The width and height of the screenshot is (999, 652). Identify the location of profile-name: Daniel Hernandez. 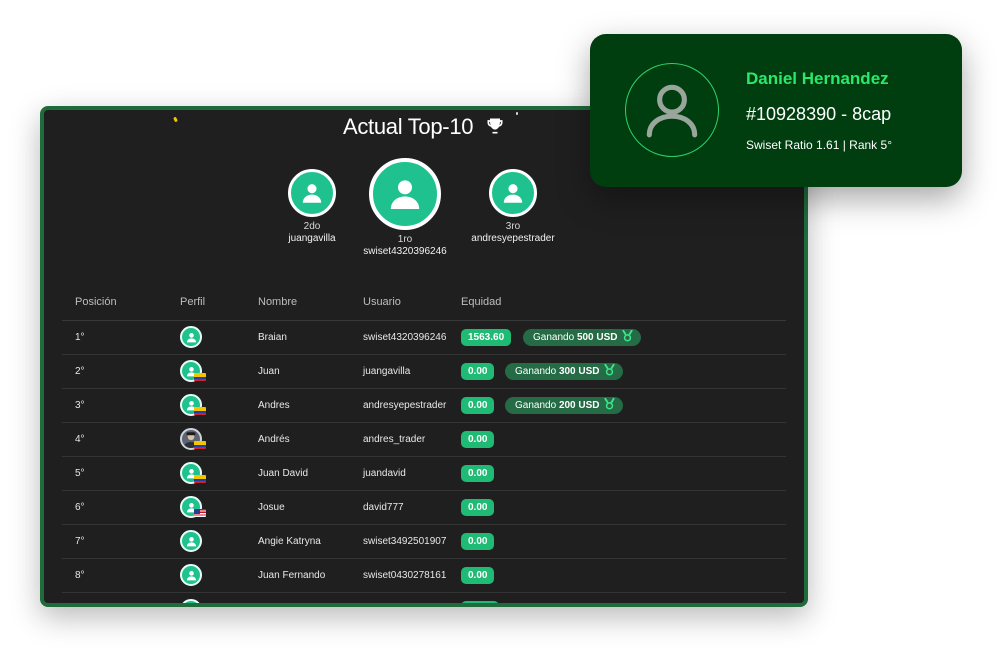
(817, 78).